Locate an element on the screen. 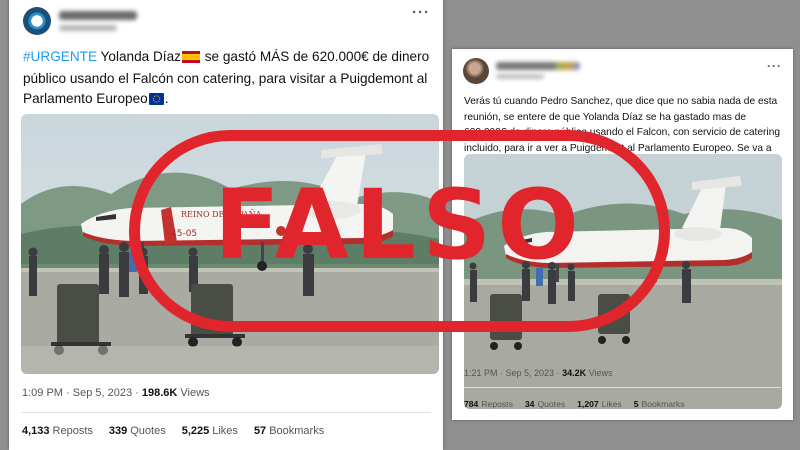  tweet-timestamp: 1:09 PM · Sep 5, 2023 · is located at coordinates (82, 393).